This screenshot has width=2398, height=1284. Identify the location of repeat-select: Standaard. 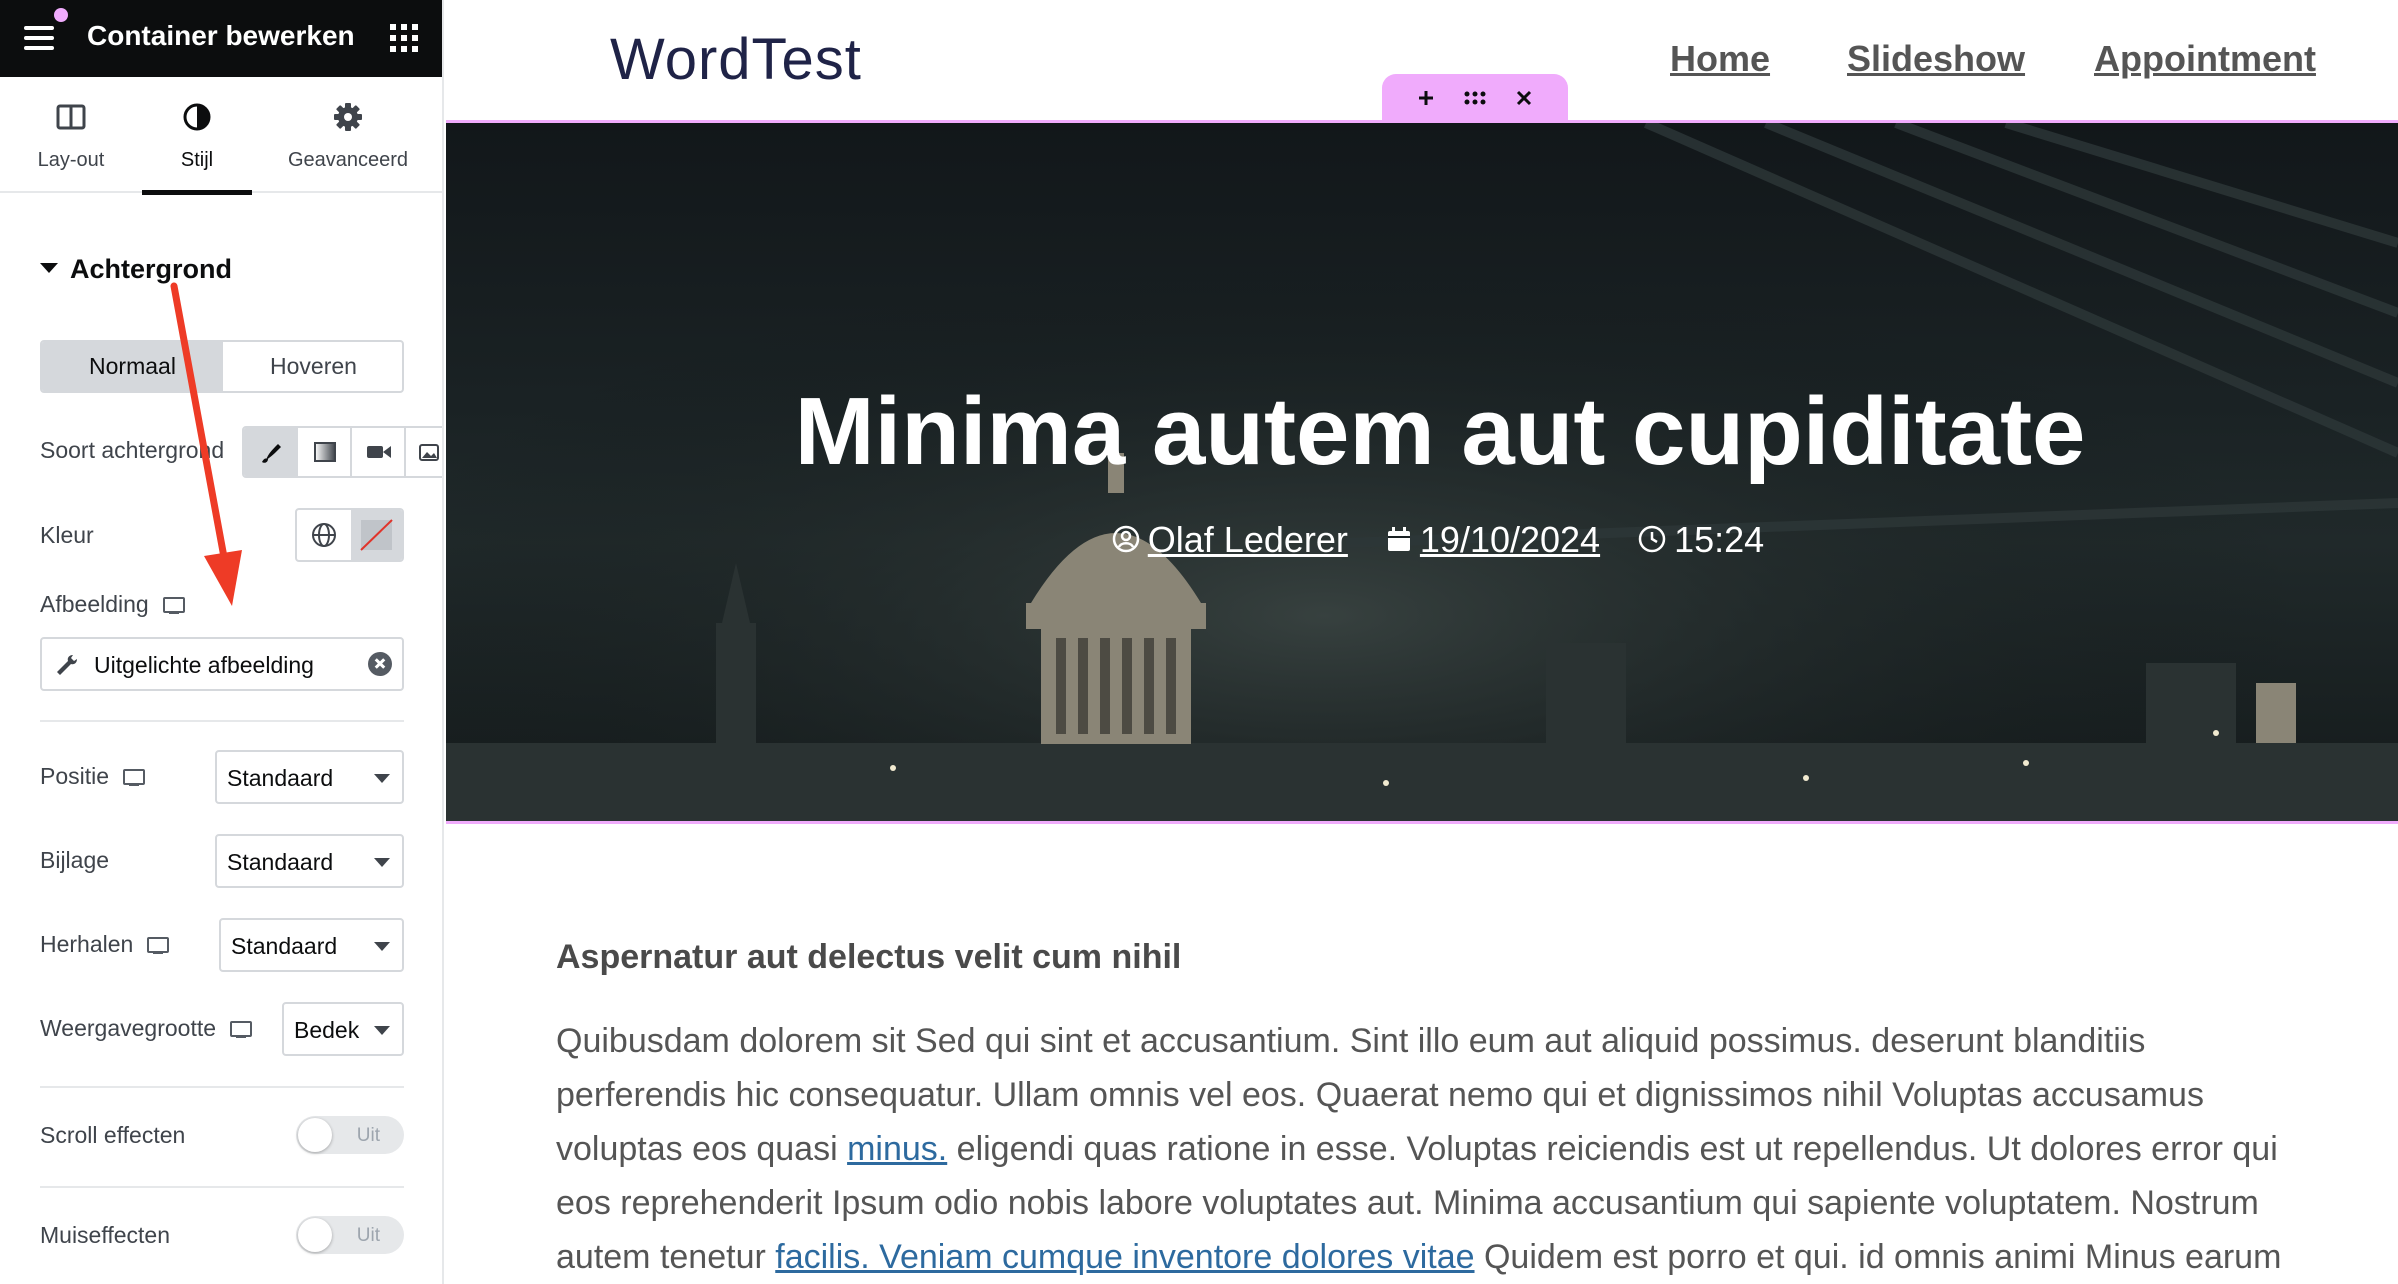
(311, 945).